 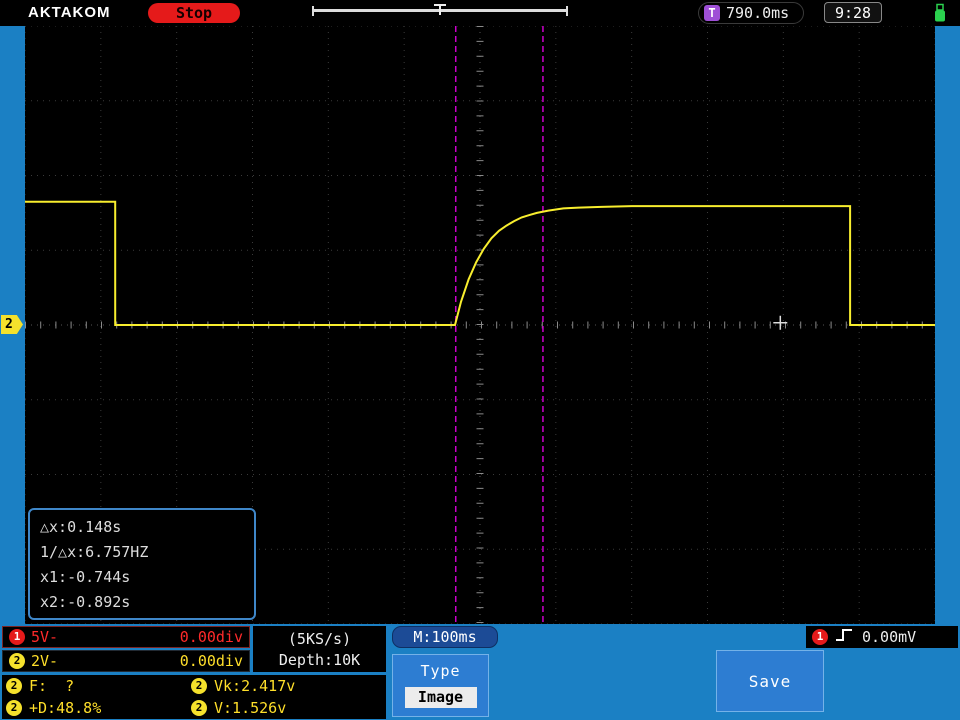 I want to click on measure-duty: +D:48.8%, so click(x=65, y=708).